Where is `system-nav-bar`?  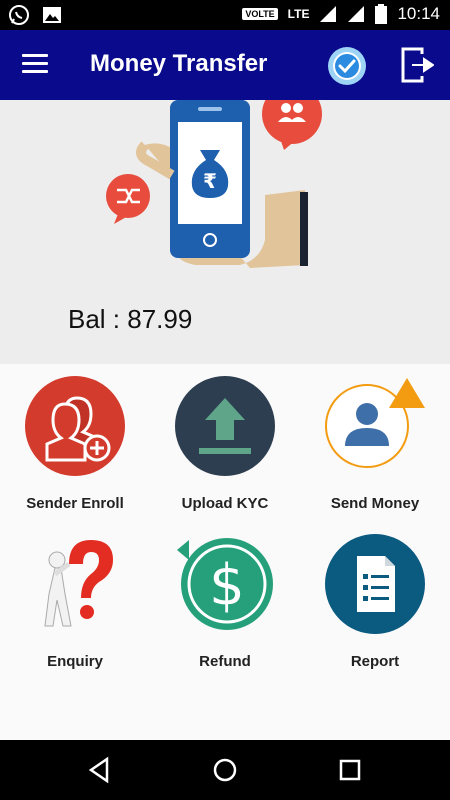
system-nav-bar is located at coordinates (225, 770).